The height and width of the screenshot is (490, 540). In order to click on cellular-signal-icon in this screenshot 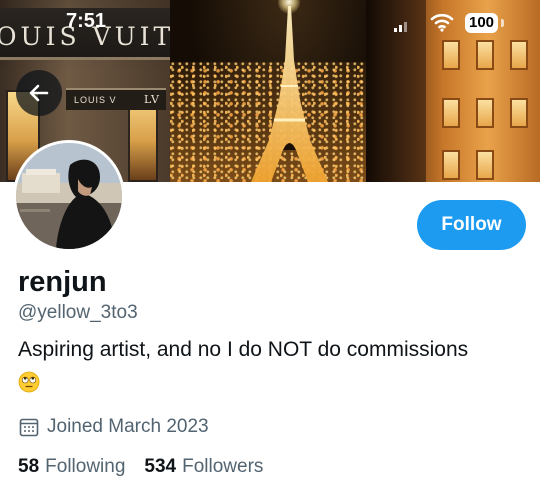, I will do `click(400, 27)`.